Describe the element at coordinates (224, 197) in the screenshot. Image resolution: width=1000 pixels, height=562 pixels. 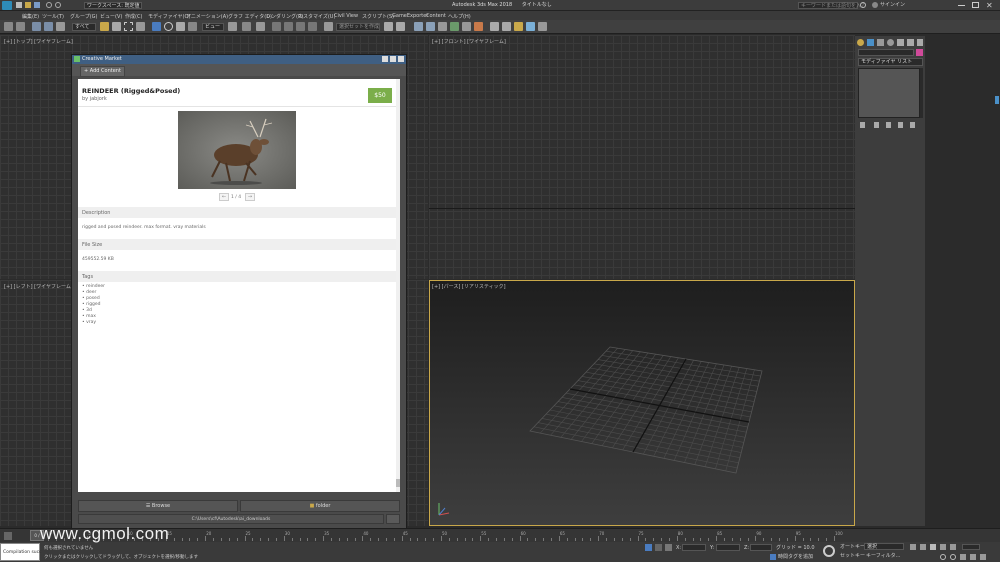
I see `prev-image-button: ←` at that location.